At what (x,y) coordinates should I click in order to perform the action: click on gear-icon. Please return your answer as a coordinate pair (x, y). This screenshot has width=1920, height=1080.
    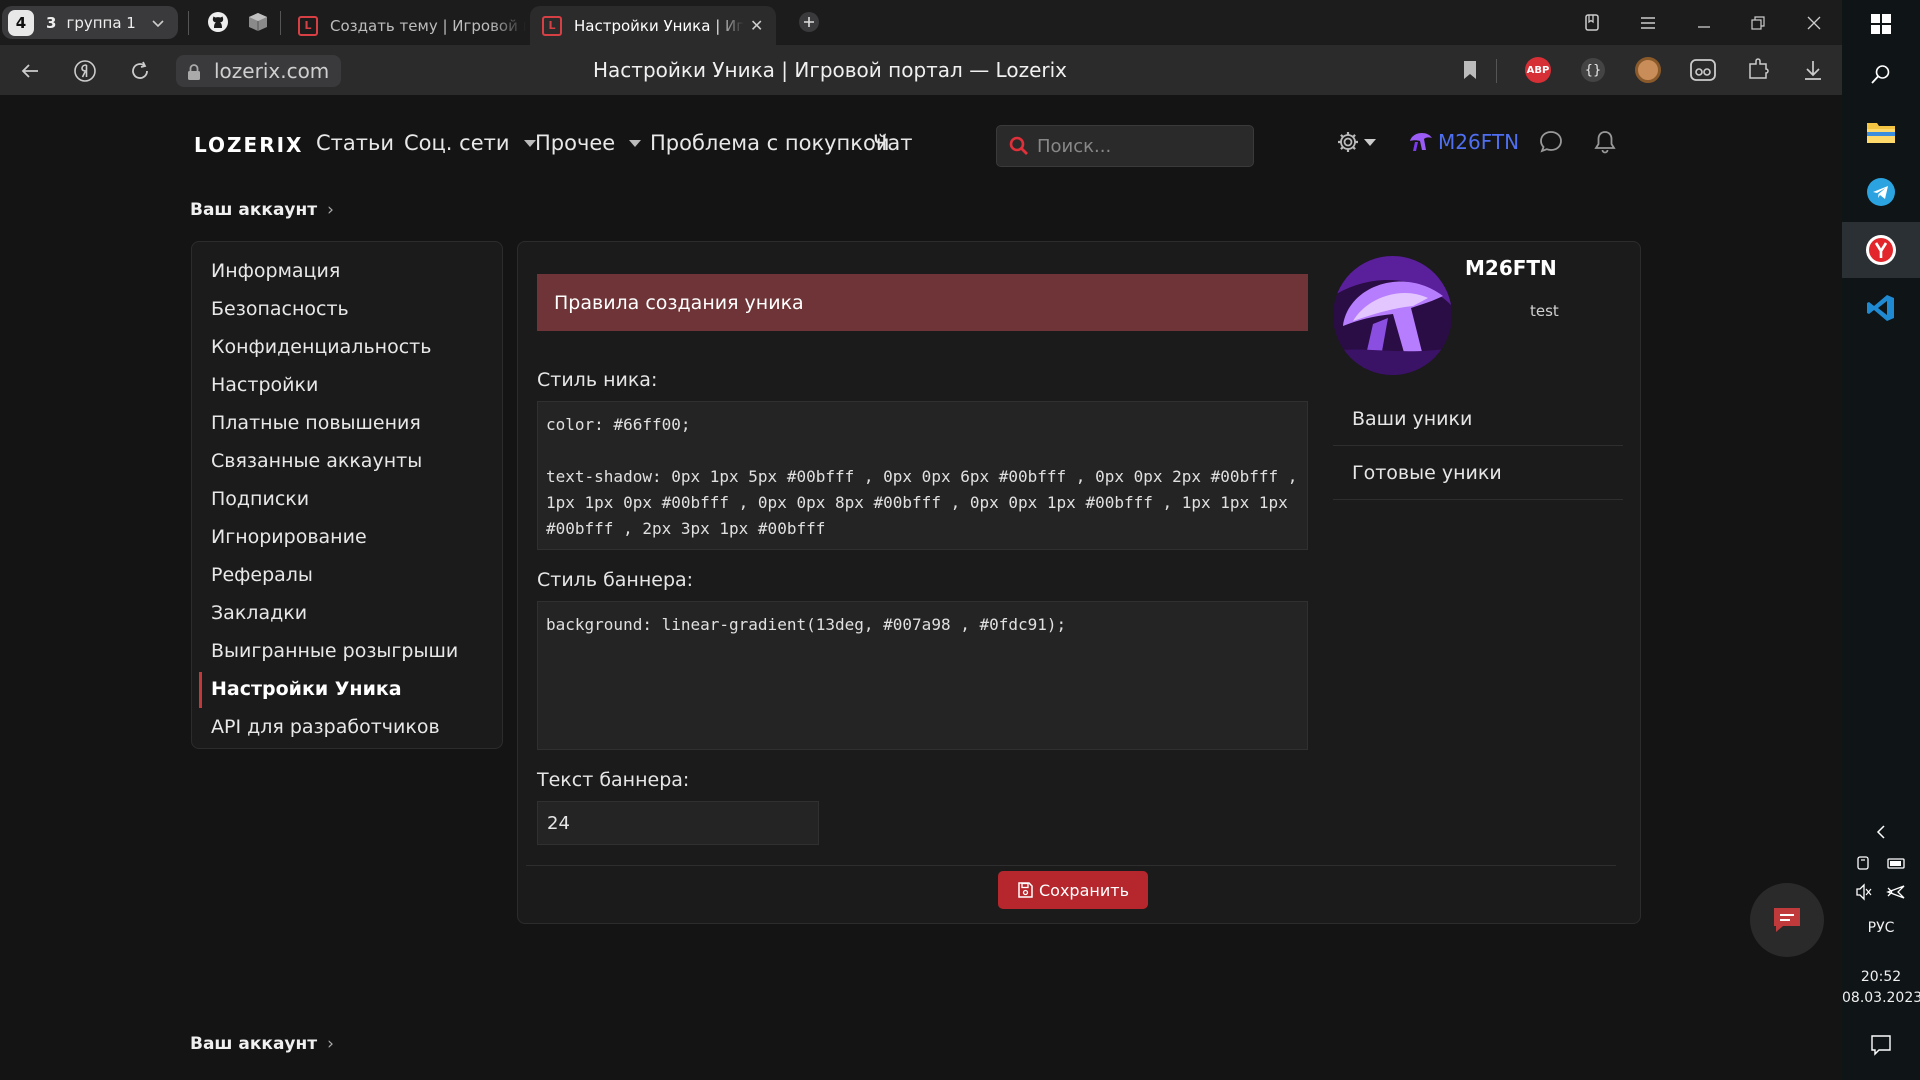
    Looking at the image, I should click on (1348, 142).